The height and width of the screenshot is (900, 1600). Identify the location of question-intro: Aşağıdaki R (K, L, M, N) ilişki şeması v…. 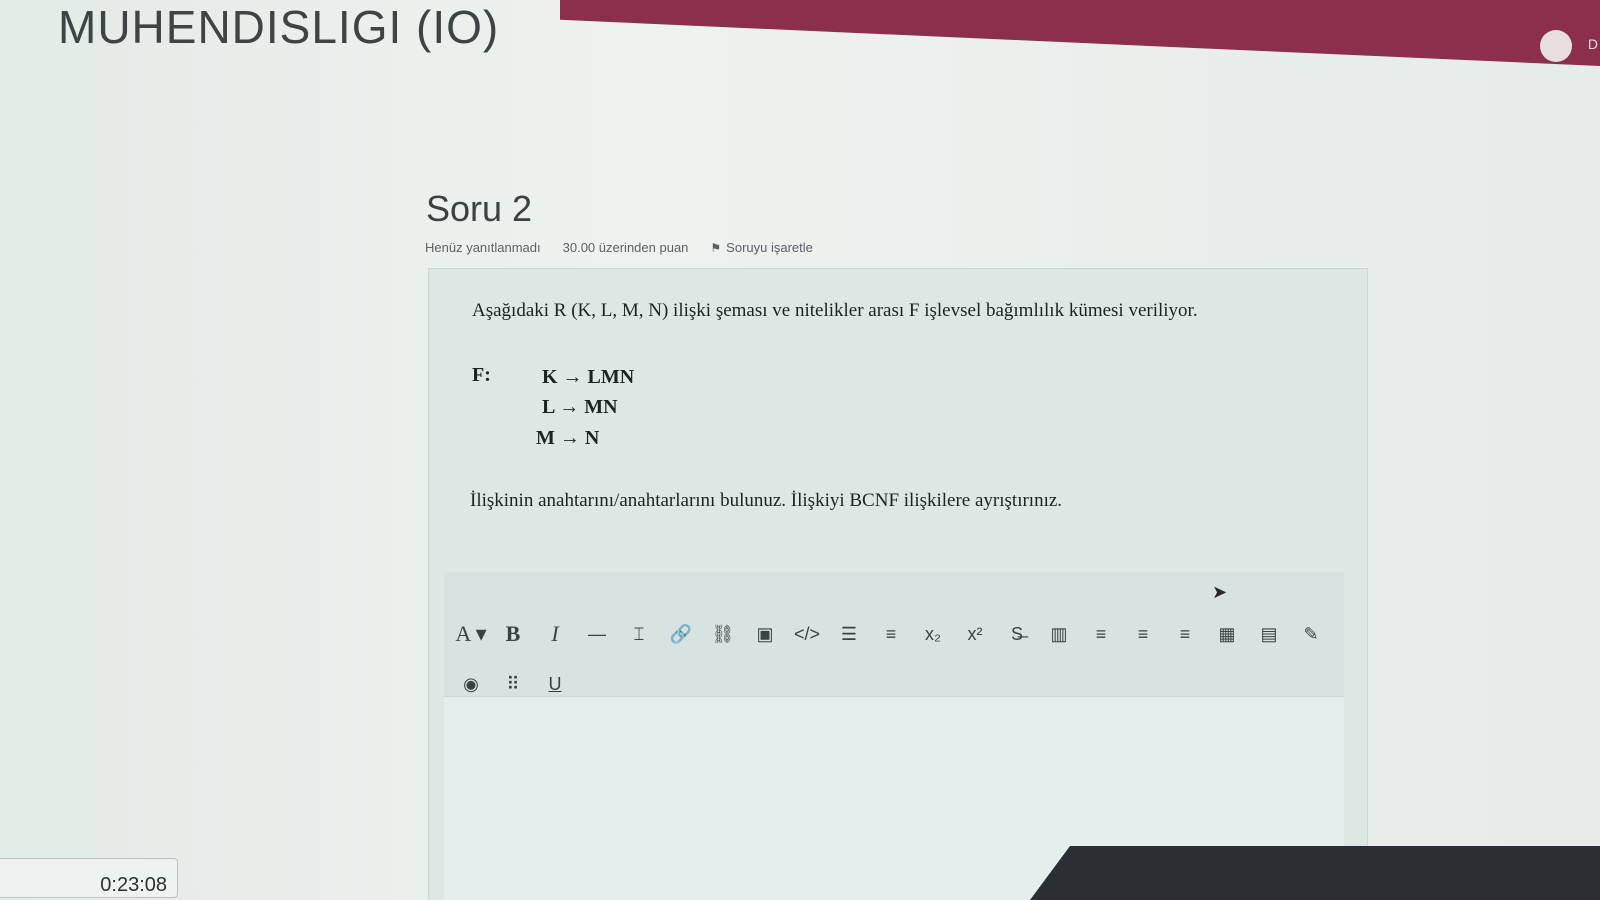
(835, 310).